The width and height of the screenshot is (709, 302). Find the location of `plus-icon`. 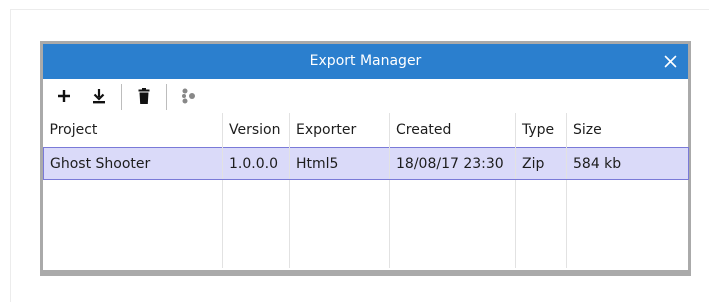

plus-icon is located at coordinates (64, 96).